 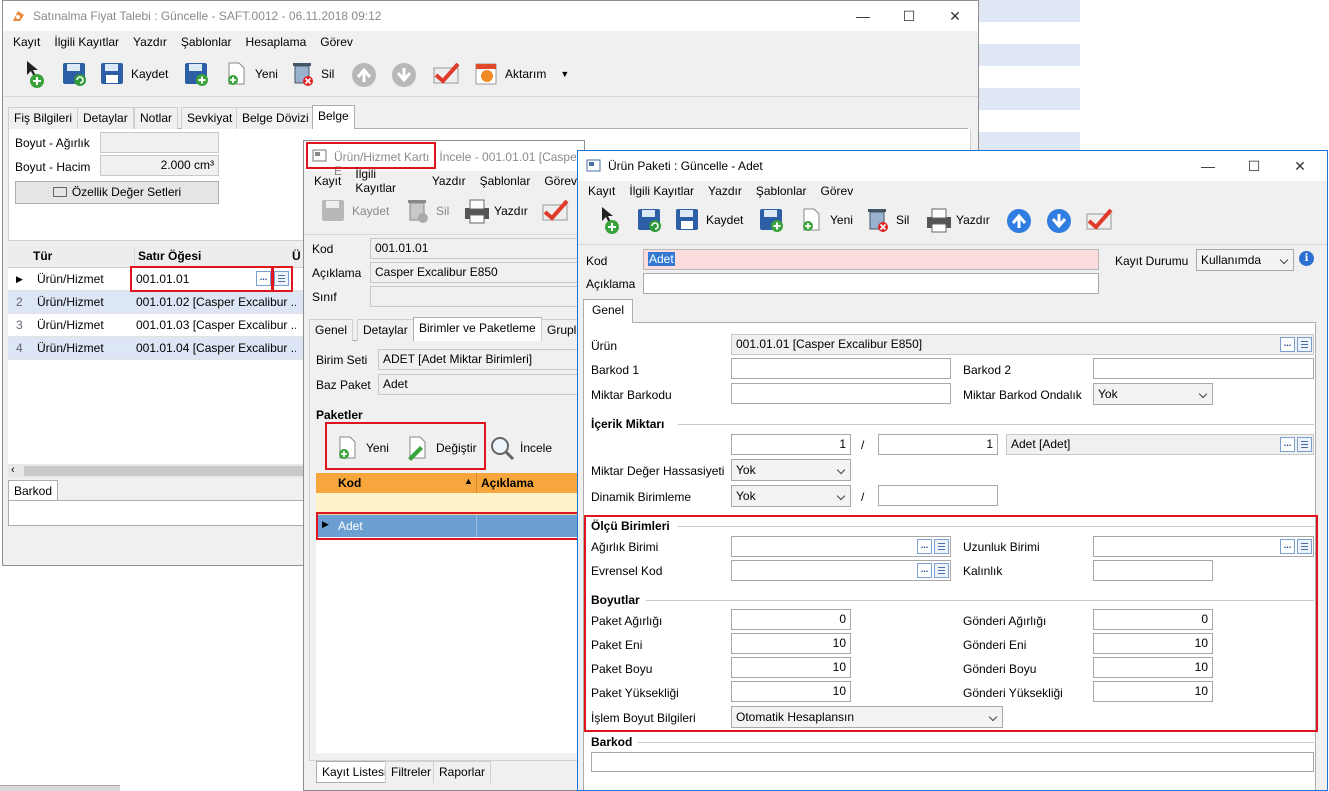 What do you see at coordinates (825, 220) in the screenshot?
I see `new-button: Yeni` at bounding box center [825, 220].